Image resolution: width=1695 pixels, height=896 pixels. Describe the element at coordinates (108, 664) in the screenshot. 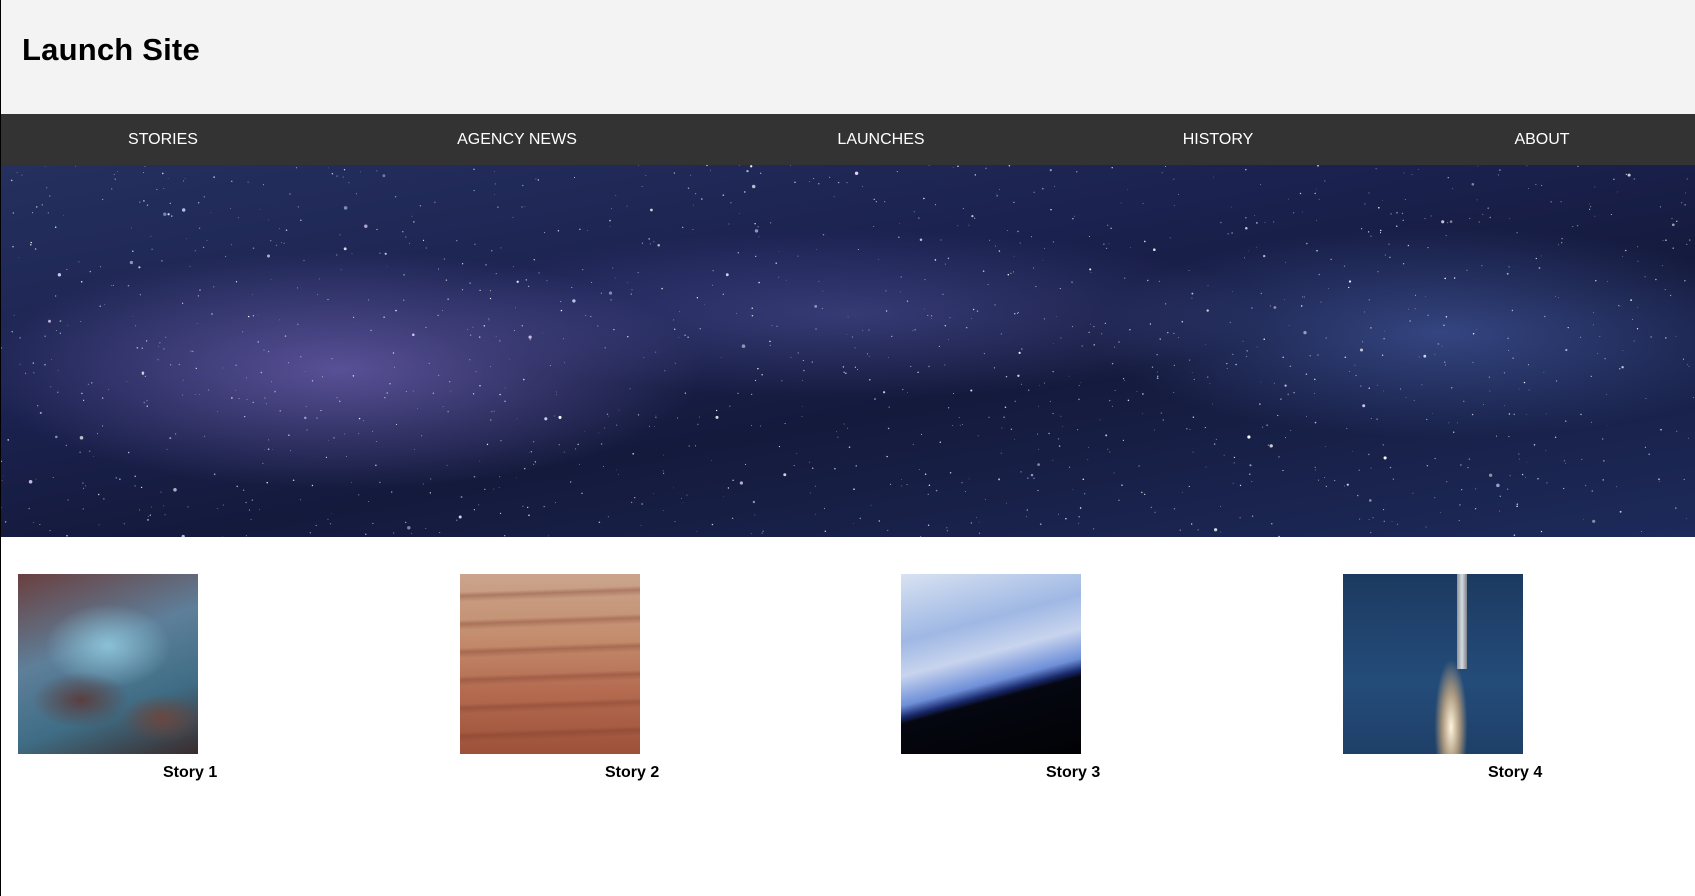

I see `nebula-image` at that location.